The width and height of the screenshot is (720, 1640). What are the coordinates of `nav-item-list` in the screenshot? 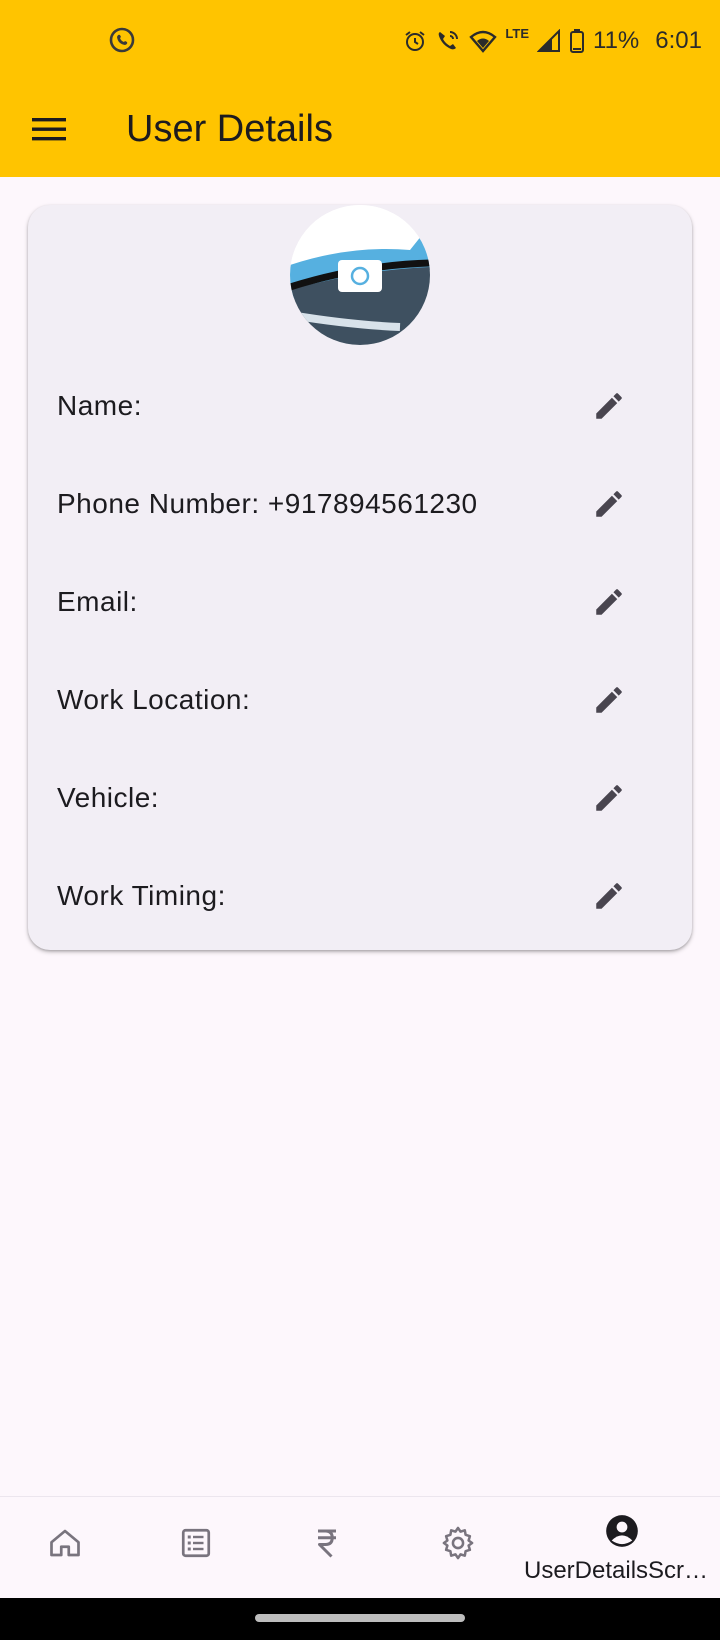 It's located at (196, 1548).